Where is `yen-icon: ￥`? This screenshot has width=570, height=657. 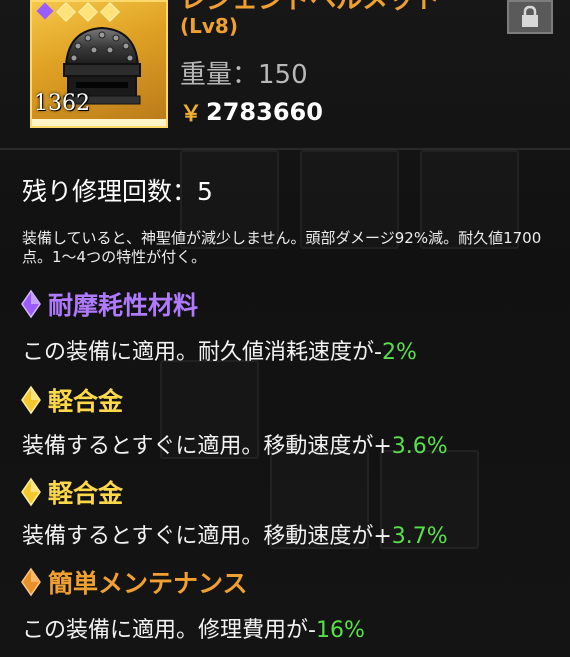
yen-icon: ￥ is located at coordinates (191, 114).